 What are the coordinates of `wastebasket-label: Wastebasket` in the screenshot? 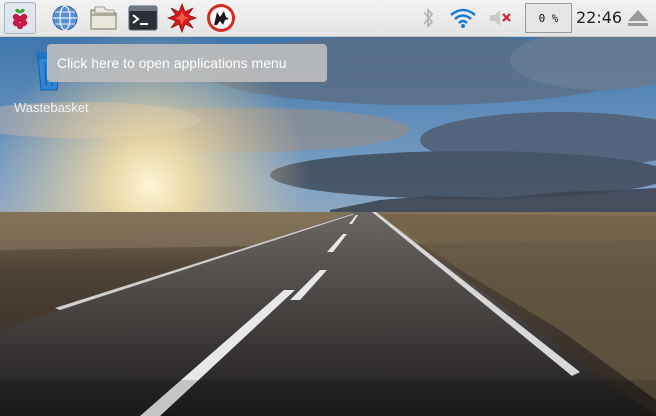 It's located at (51, 107).